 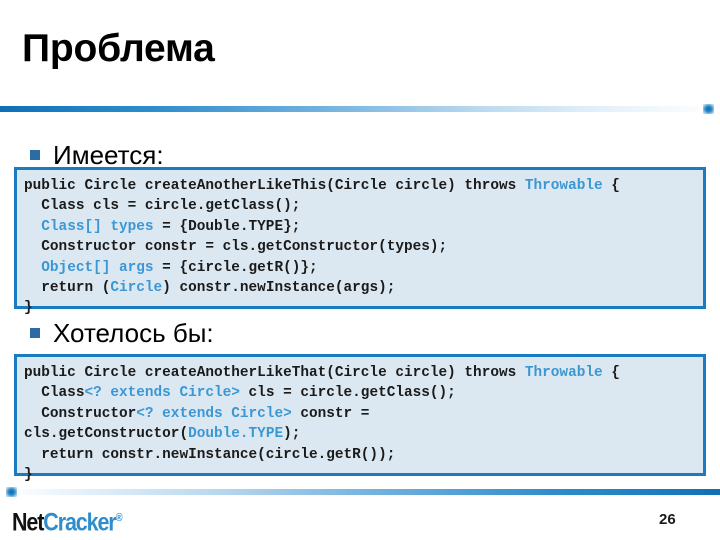 I want to click on header-divider-gradient-line, so click(x=350, y=109).